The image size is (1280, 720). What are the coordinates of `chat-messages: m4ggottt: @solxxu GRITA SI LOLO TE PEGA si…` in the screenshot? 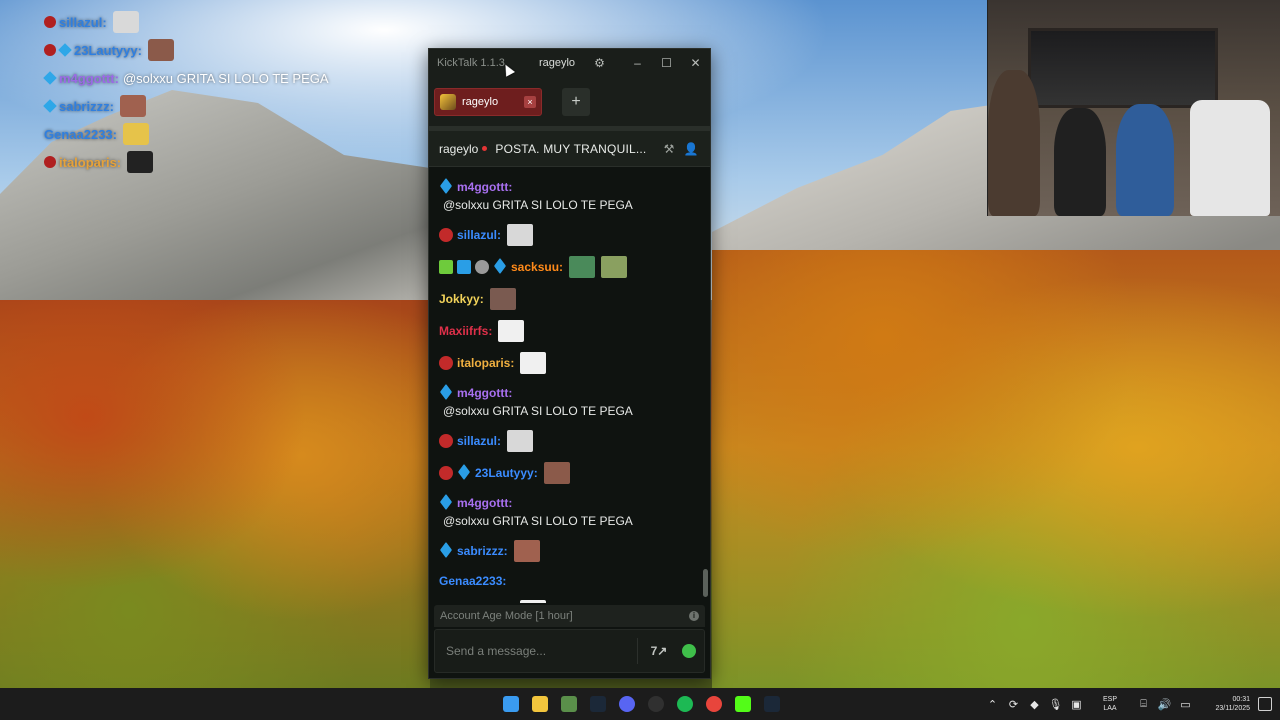 It's located at (565, 388).